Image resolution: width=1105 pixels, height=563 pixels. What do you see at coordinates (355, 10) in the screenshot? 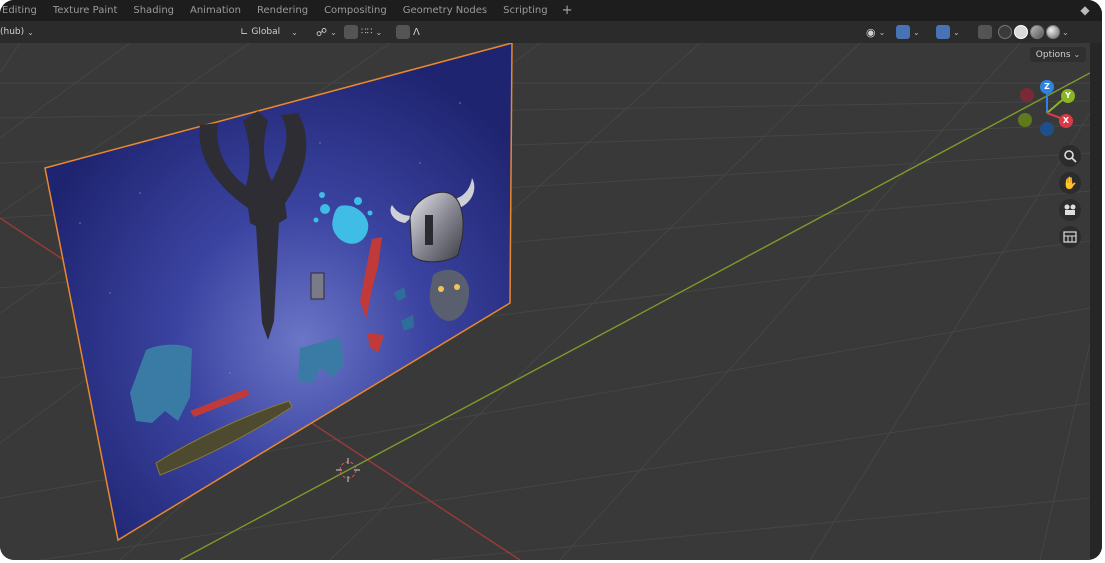
I see `tab-compositing: Compositing` at bounding box center [355, 10].